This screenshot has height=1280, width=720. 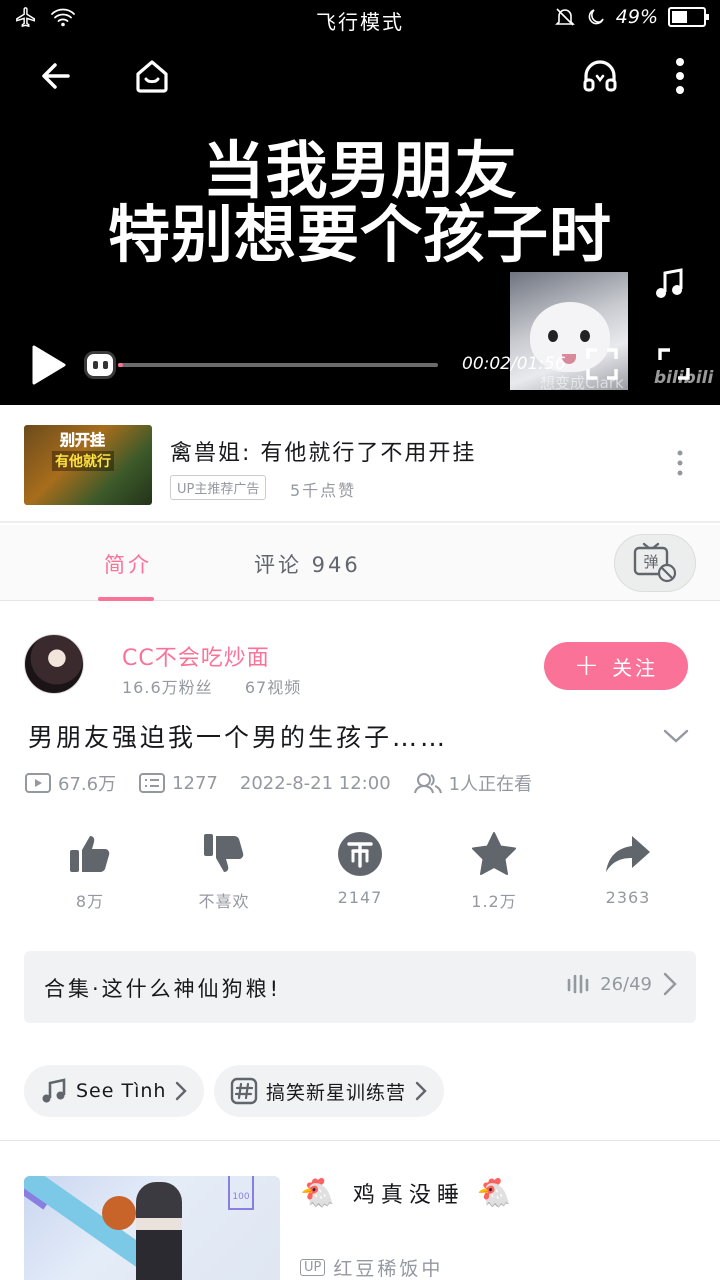 What do you see at coordinates (360, 987) in the screenshot?
I see `collection-card: 合集·这什么神仙狗粮! 26/49` at bounding box center [360, 987].